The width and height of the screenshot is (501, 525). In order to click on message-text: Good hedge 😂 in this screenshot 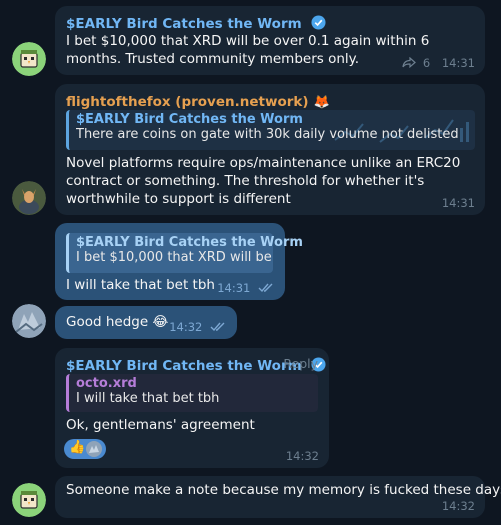, I will do `click(117, 322)`.